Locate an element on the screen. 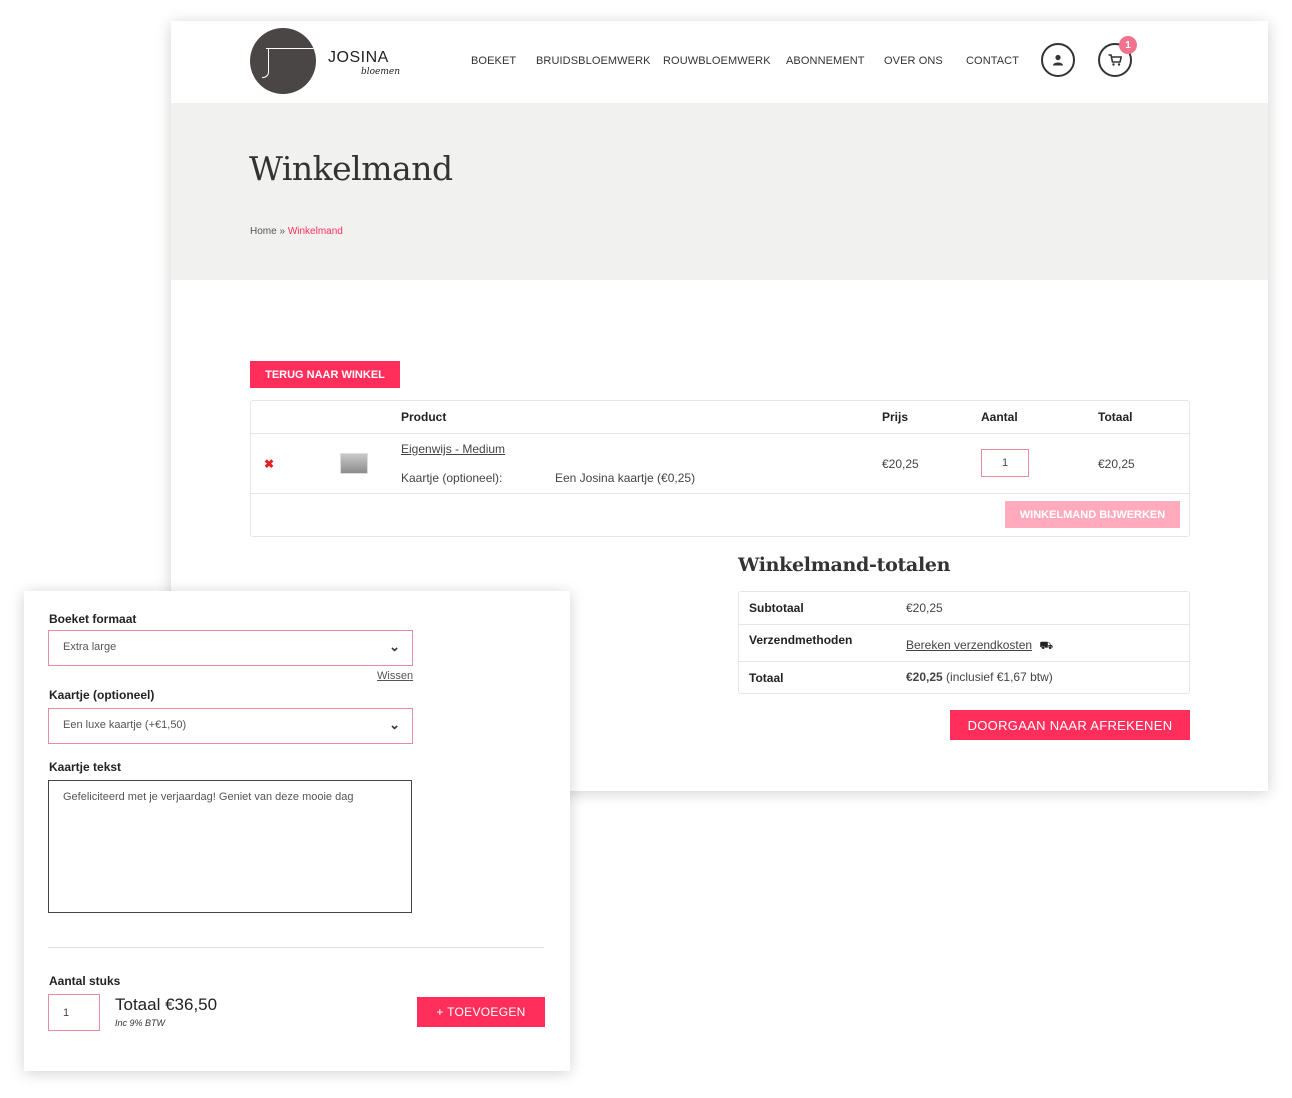  update-cart-button: WINKELMAND BIJWERKEN is located at coordinates (1092, 514).